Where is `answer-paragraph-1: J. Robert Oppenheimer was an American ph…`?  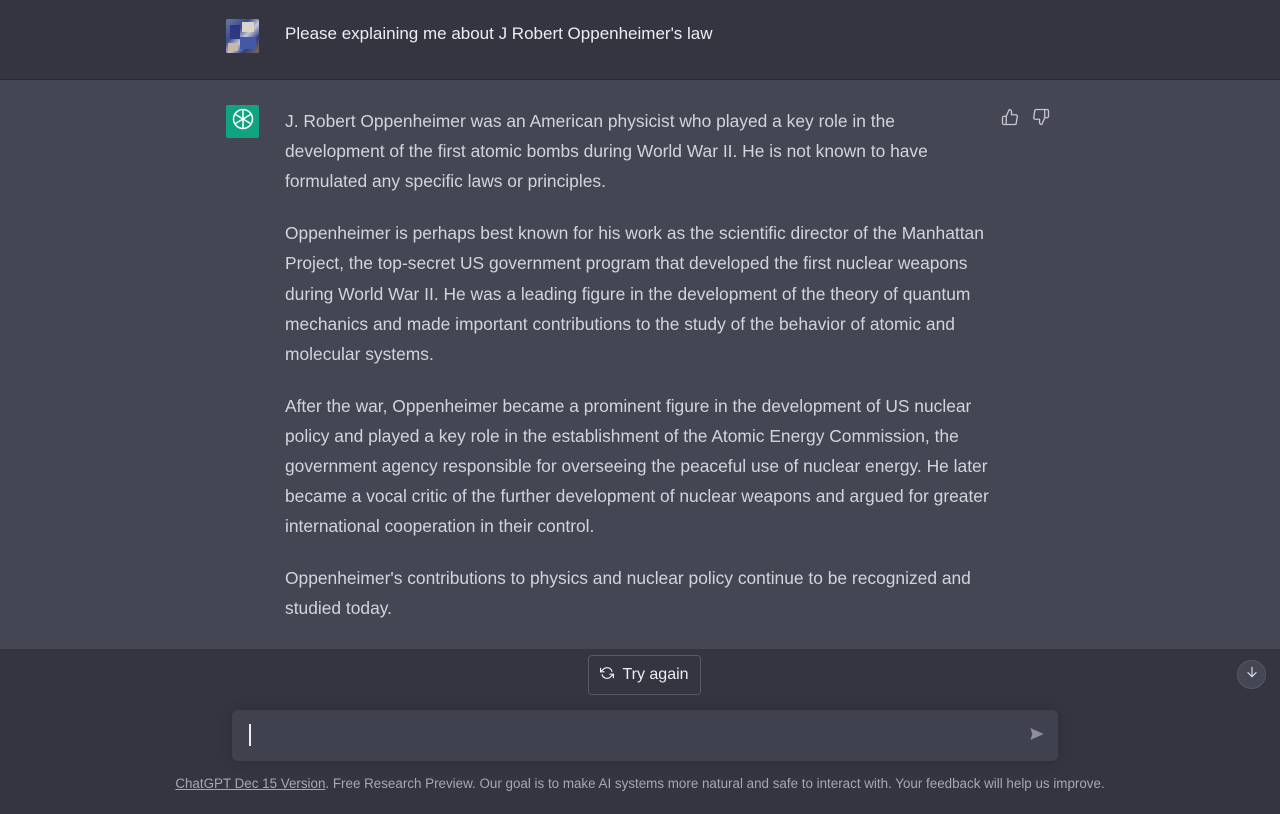 answer-paragraph-1: J. Robert Oppenheimer was an American ph… is located at coordinates (606, 151).